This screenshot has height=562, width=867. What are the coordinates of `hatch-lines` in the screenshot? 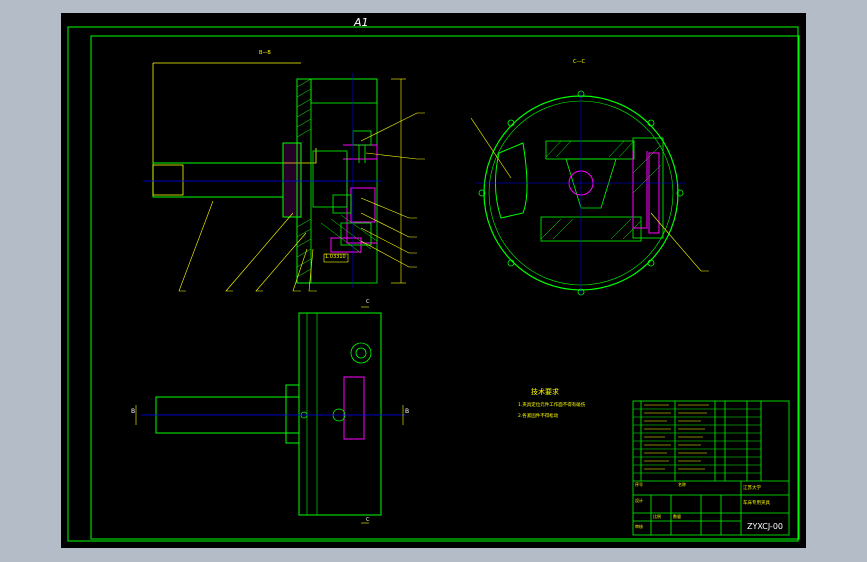 It's located at (337, 178).